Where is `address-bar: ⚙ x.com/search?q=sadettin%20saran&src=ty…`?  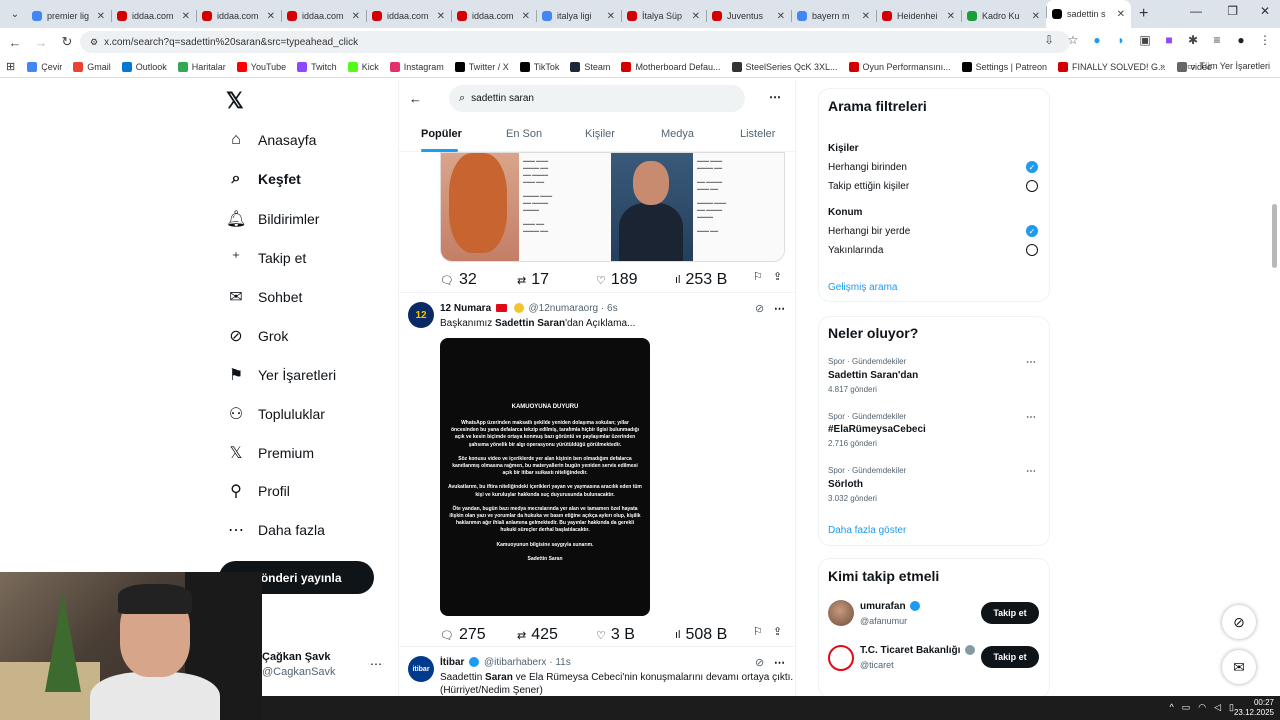 address-bar: ⚙ x.com/search?q=sadettin%20saran&src=ty… is located at coordinates (575, 42).